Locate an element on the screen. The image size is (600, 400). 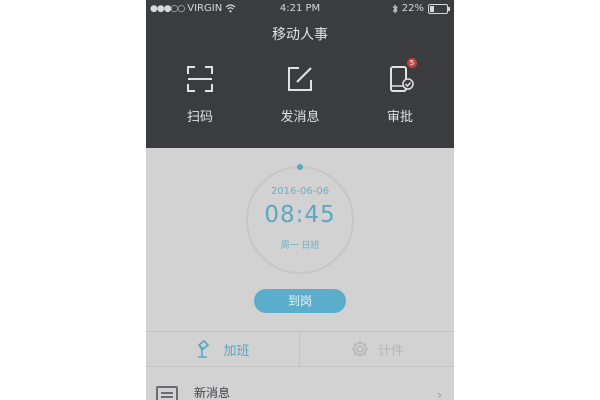
desk-lamp-icon is located at coordinates (204, 348).